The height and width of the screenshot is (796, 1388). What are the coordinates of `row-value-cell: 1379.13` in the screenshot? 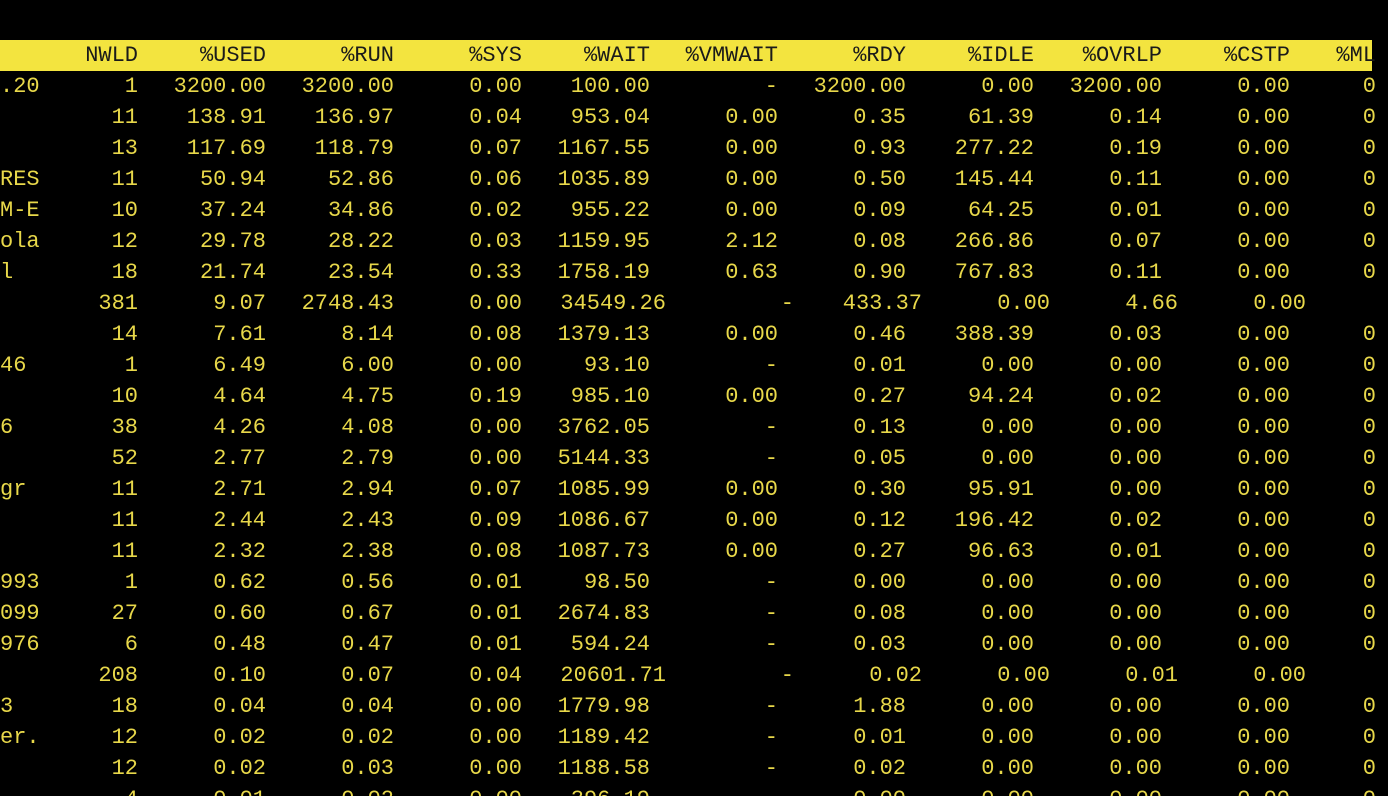 It's located at (603, 334).